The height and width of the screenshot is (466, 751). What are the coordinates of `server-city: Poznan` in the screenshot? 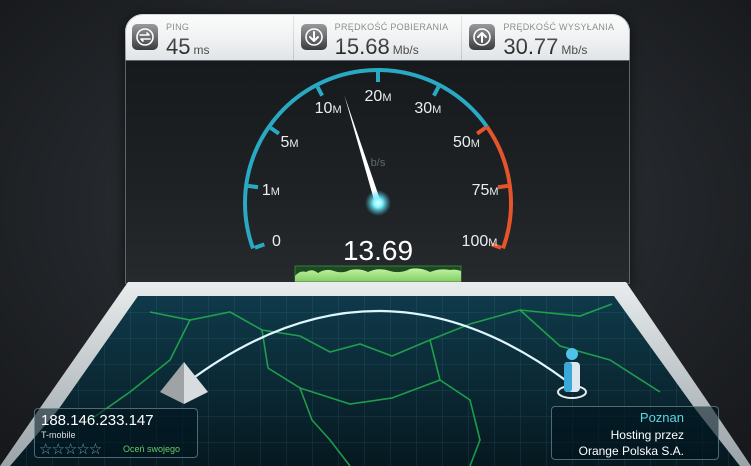 It's located at (661, 417).